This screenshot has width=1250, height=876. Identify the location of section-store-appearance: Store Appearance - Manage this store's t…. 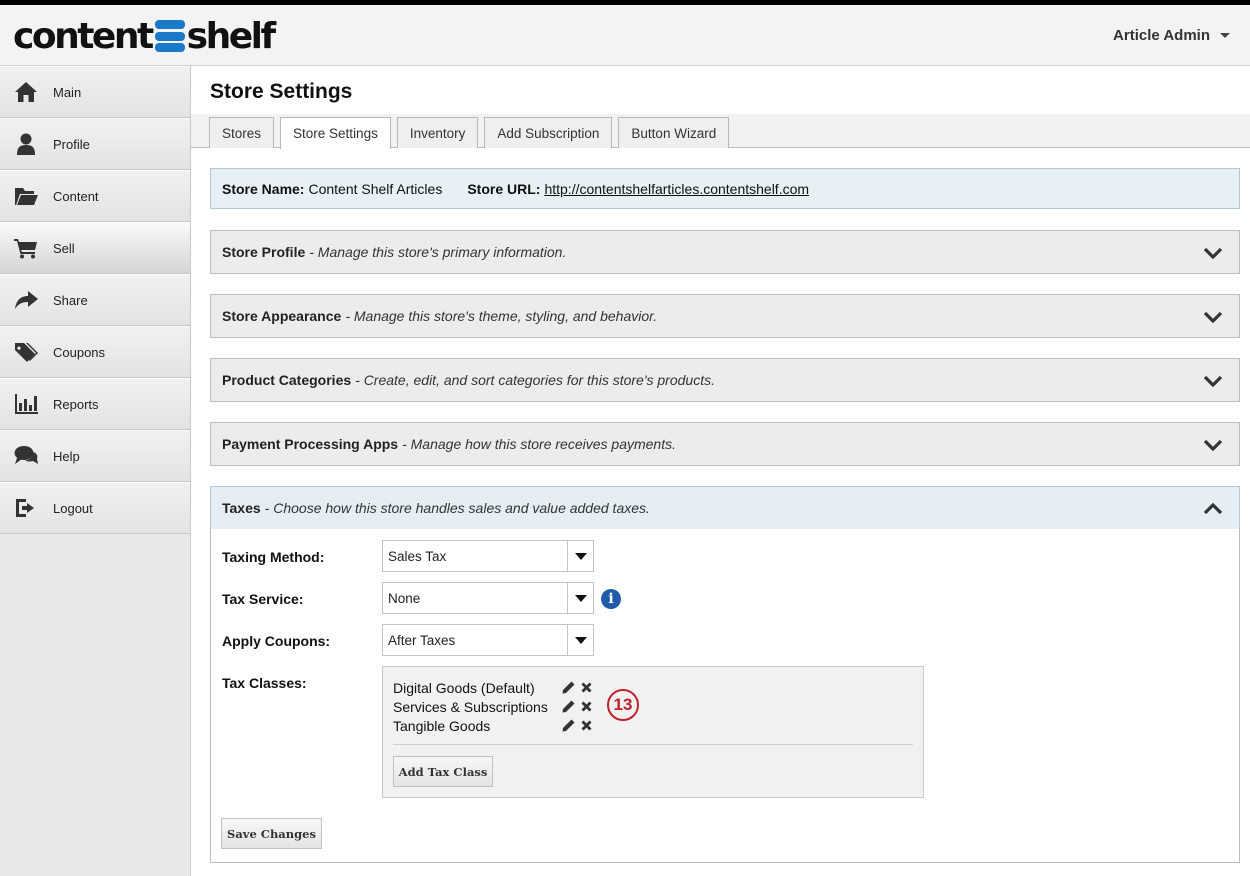
(725, 316).